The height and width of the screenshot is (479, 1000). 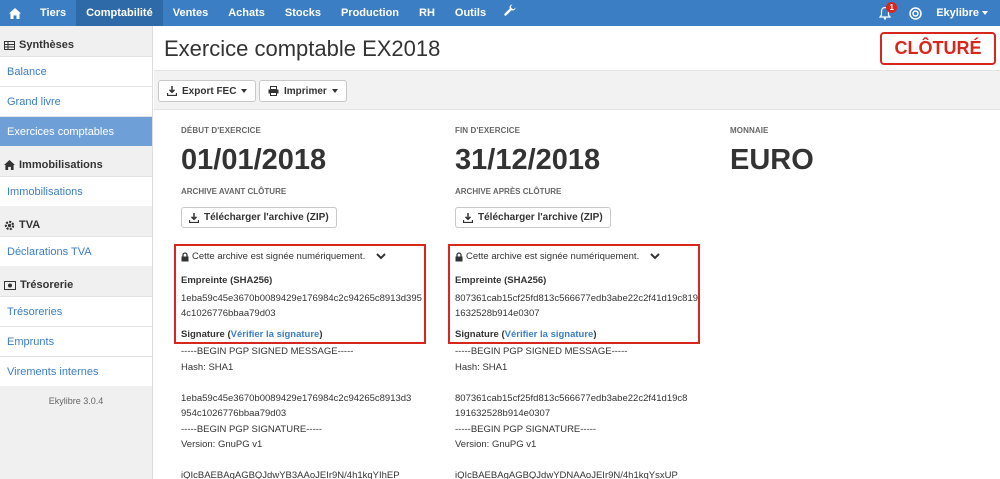 I want to click on toolbar: Export FEC Imprimer, so click(x=577, y=90).